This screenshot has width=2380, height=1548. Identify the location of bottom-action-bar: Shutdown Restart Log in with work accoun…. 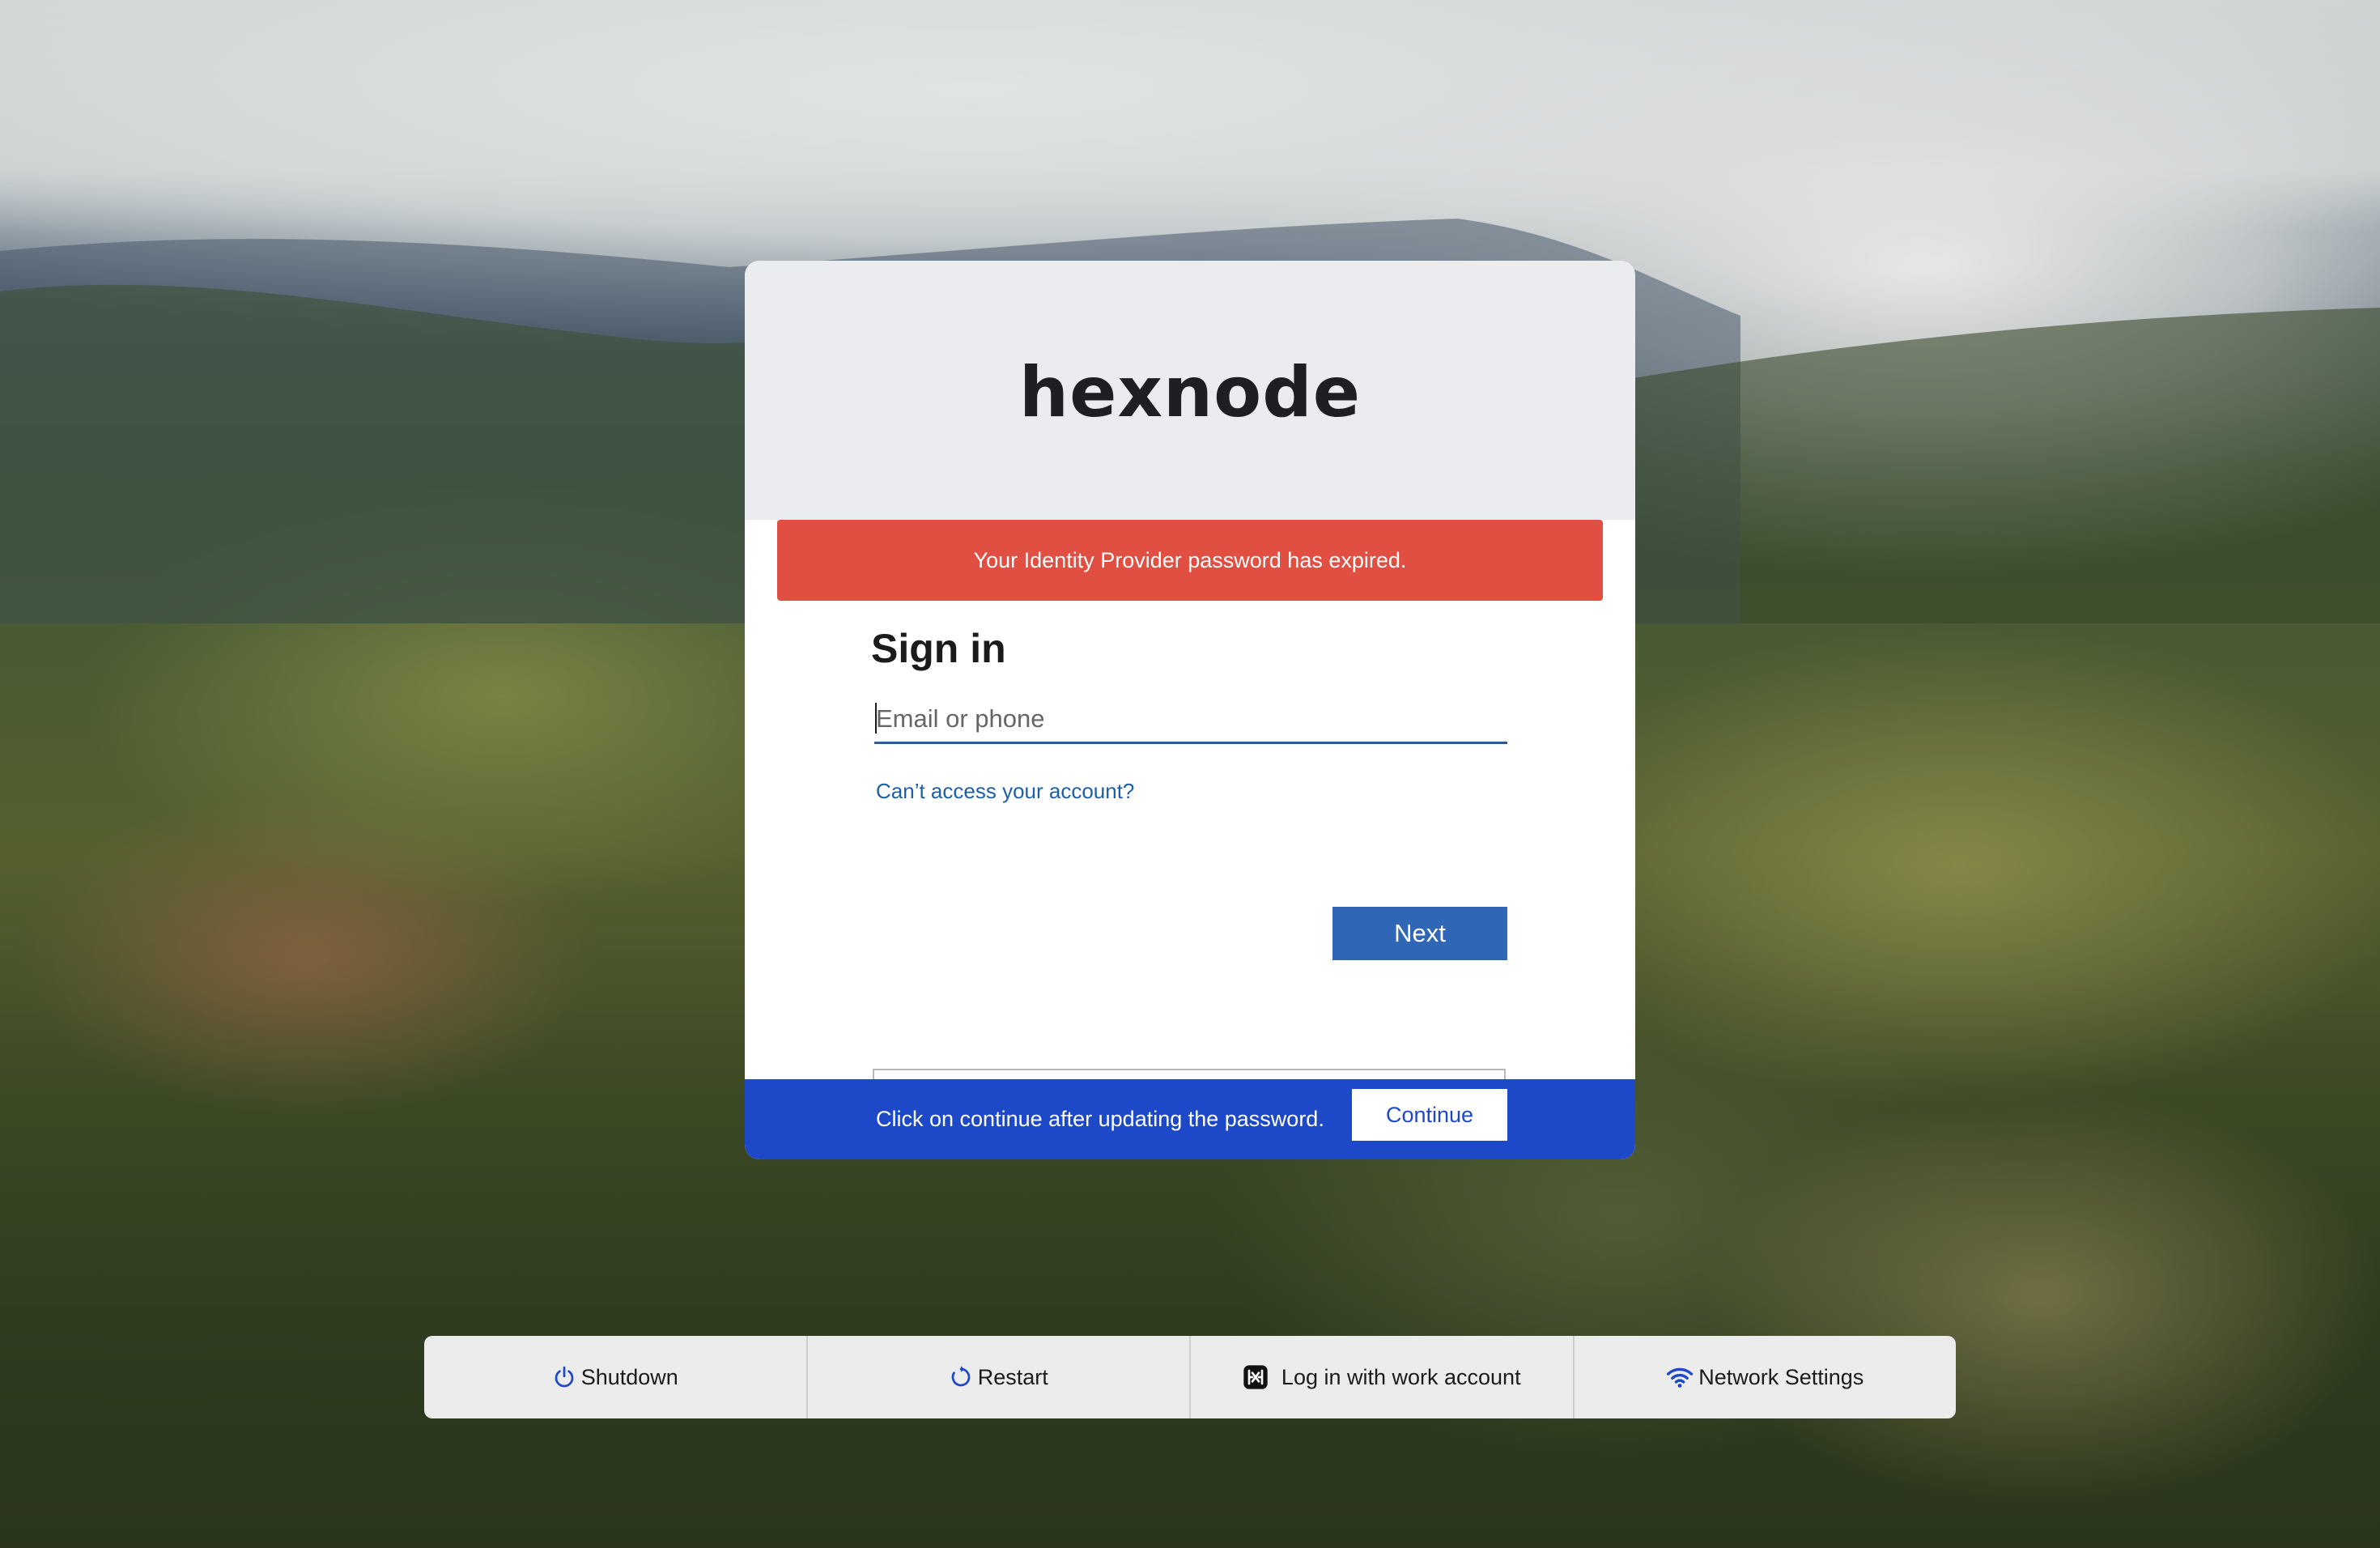
(1190, 1377).